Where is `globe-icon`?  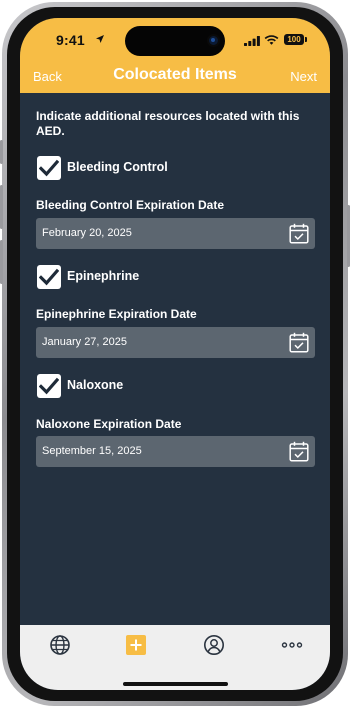
globe-icon is located at coordinates (60, 645).